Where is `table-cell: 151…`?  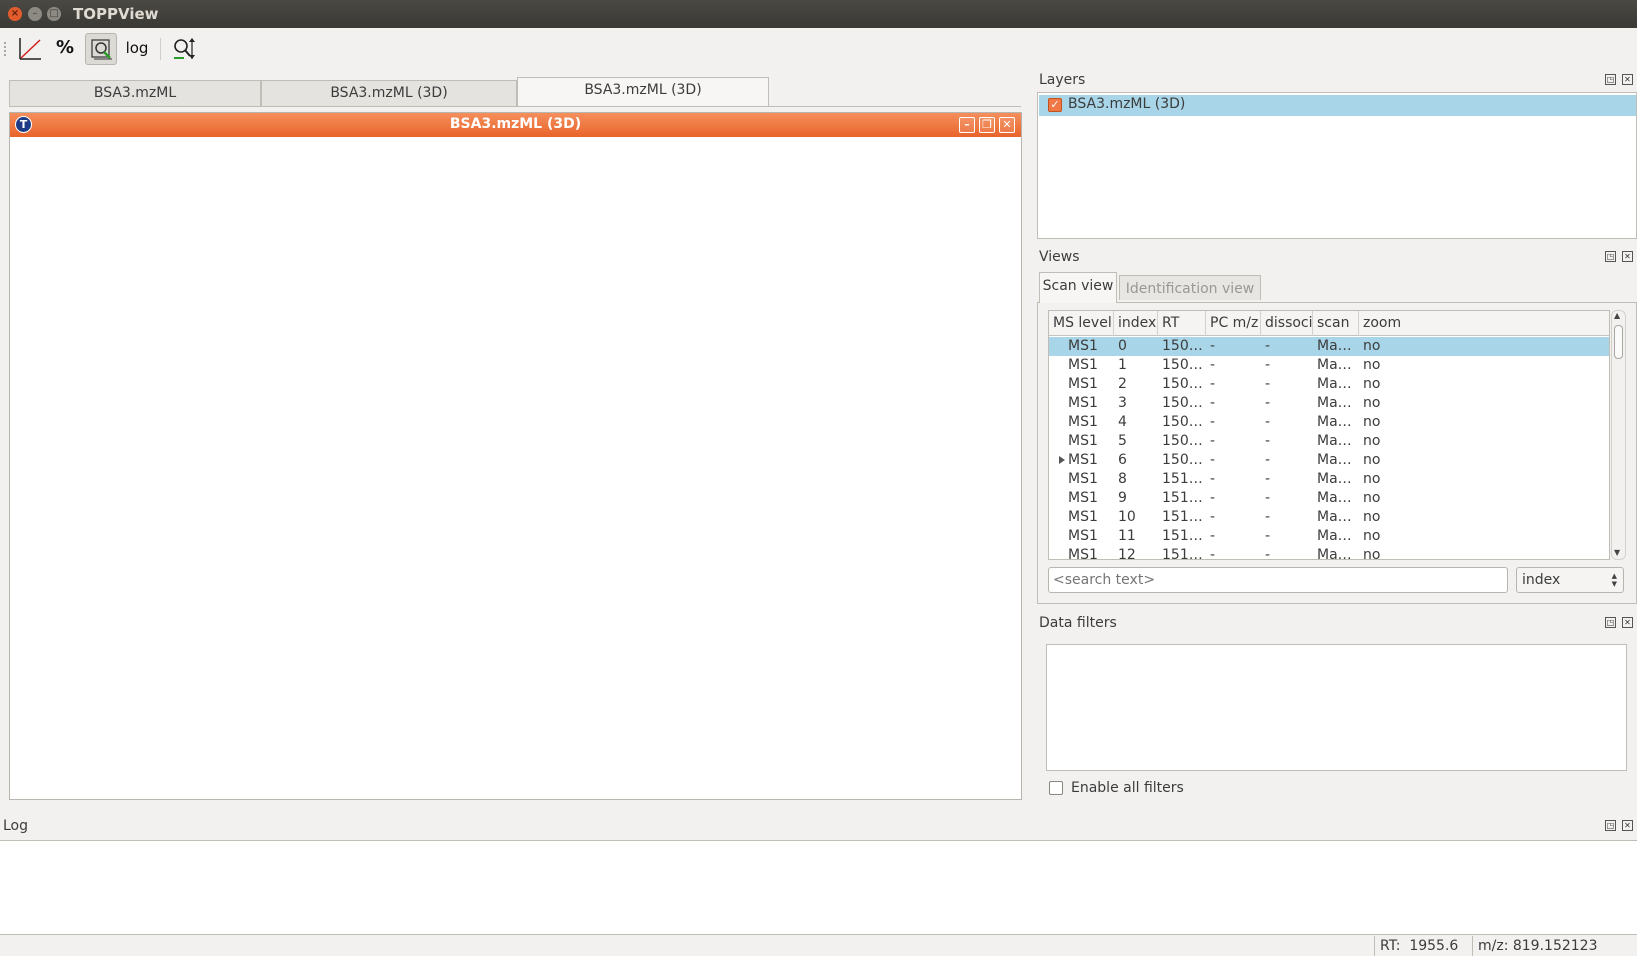
table-cell: 151… is located at coordinates (1182, 479).